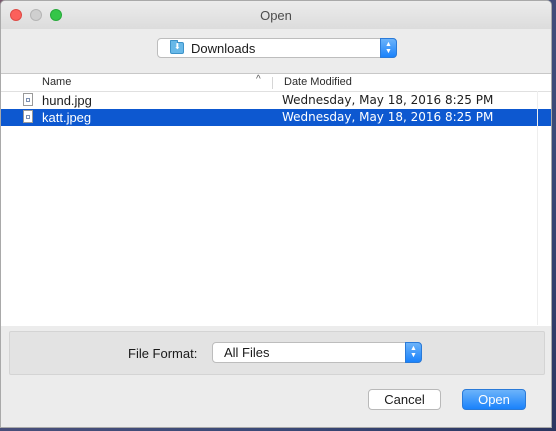  I want to click on column-name-header: Name, so click(56, 82).